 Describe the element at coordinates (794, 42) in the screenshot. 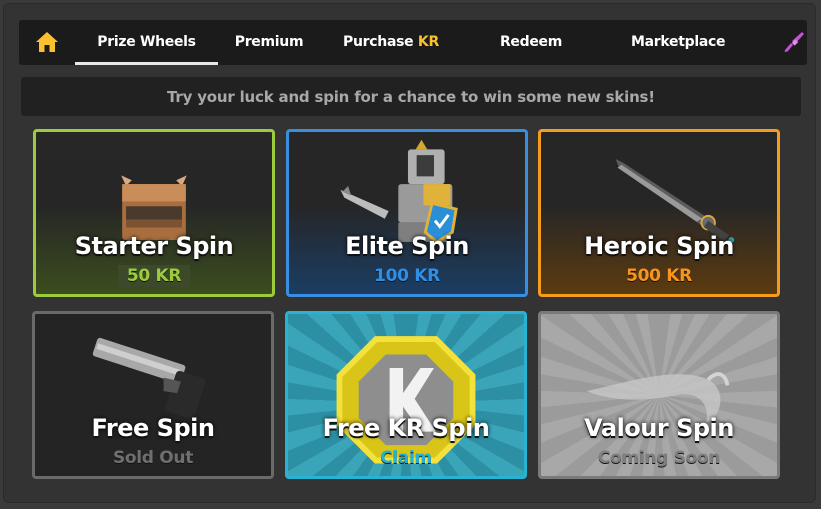

I see `paint-brush-icon` at that location.